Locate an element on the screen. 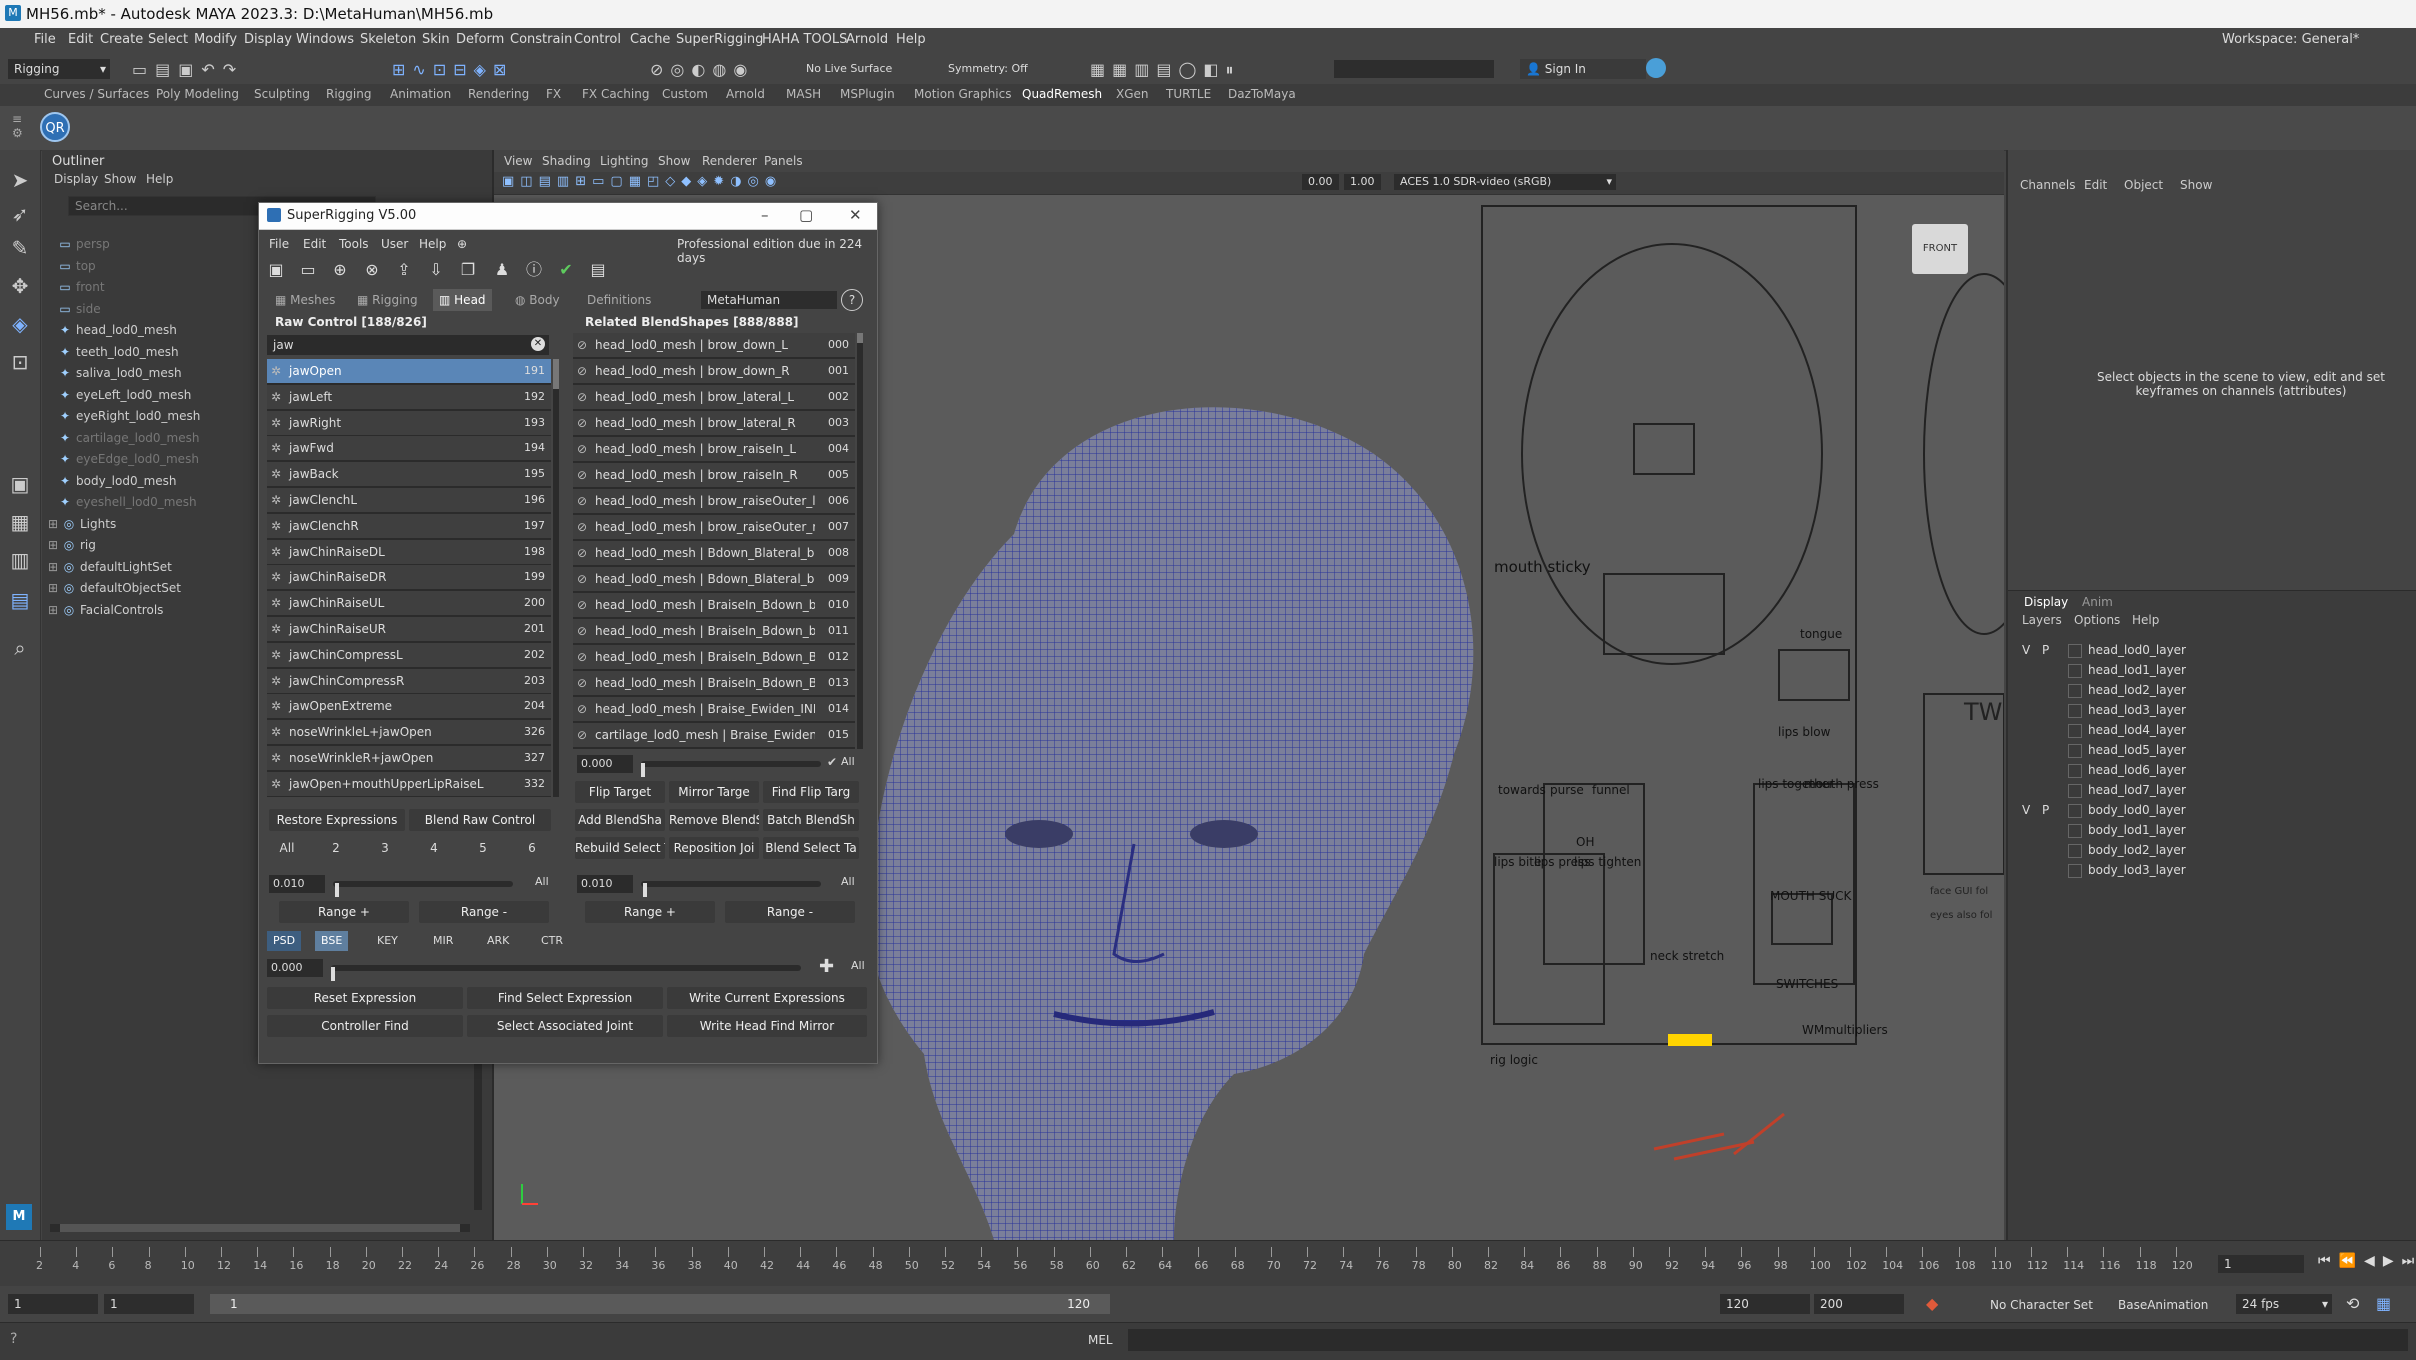  snap-view-icon: ⊟ is located at coordinates (463, 69).